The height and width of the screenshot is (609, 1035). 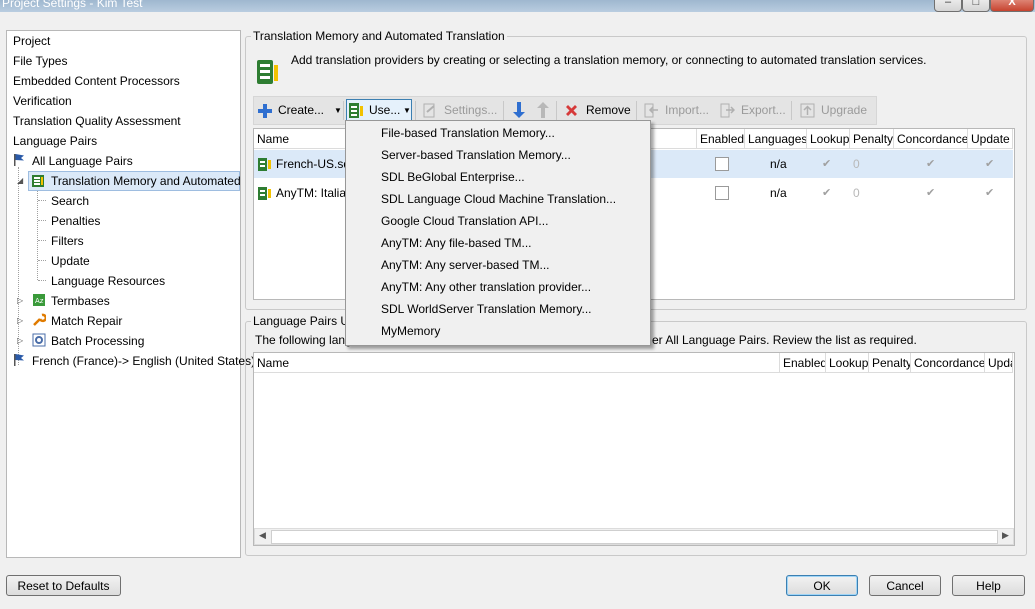 I want to click on scroll-right-arrow-icon: ▶, so click(x=1005, y=535).